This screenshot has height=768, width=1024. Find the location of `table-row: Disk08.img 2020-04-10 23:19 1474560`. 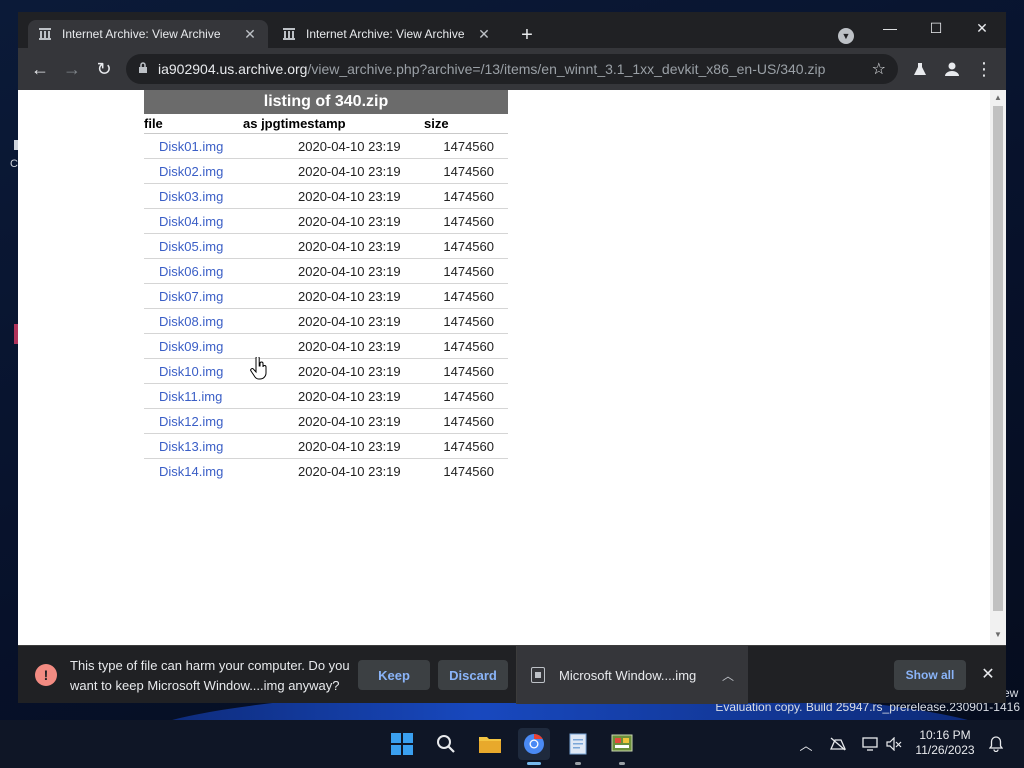

table-row: Disk08.img 2020-04-10 23:19 1474560 is located at coordinates (326, 321).